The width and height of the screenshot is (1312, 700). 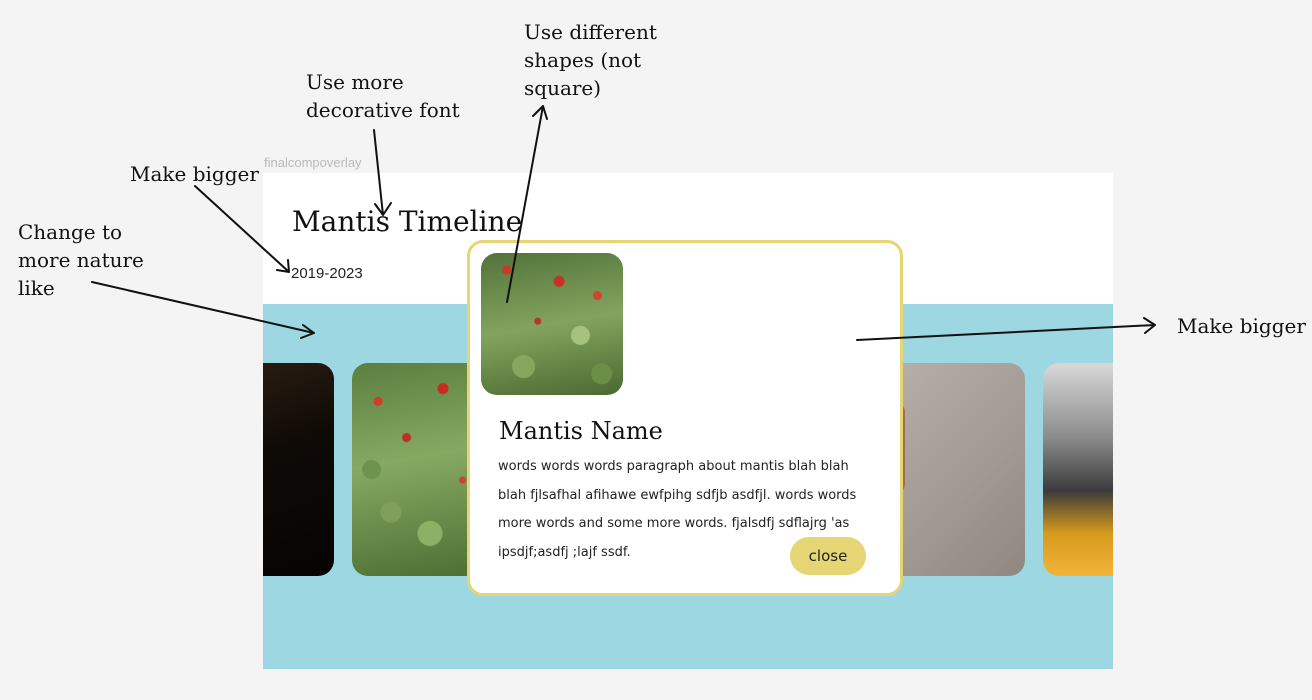 I want to click on annotation-shapes: Use different shapes (not square), so click(x=590, y=60).